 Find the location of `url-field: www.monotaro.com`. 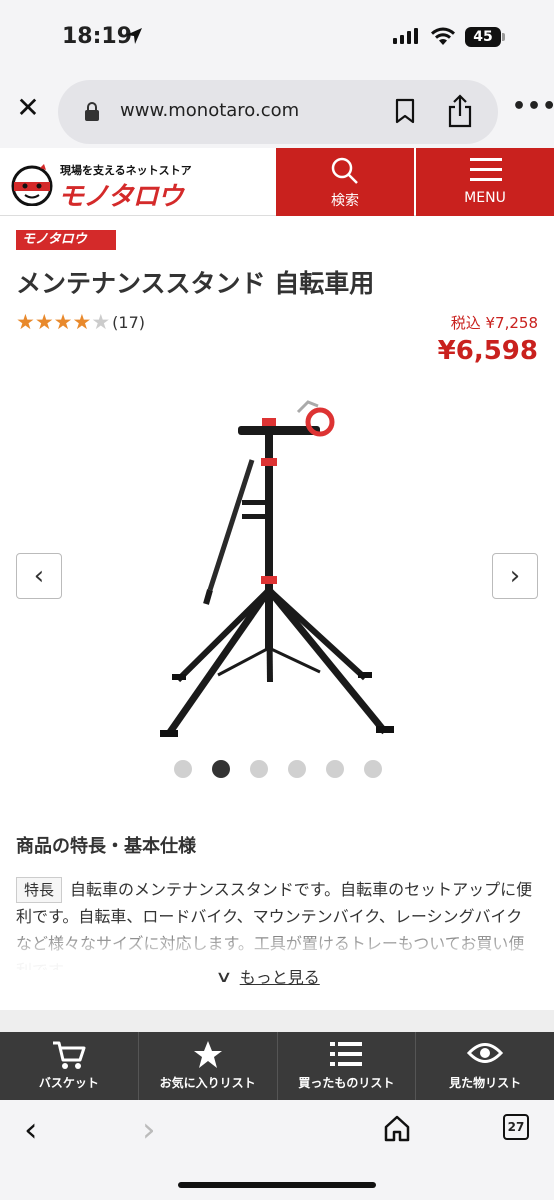

url-field: www.monotaro.com is located at coordinates (278, 112).